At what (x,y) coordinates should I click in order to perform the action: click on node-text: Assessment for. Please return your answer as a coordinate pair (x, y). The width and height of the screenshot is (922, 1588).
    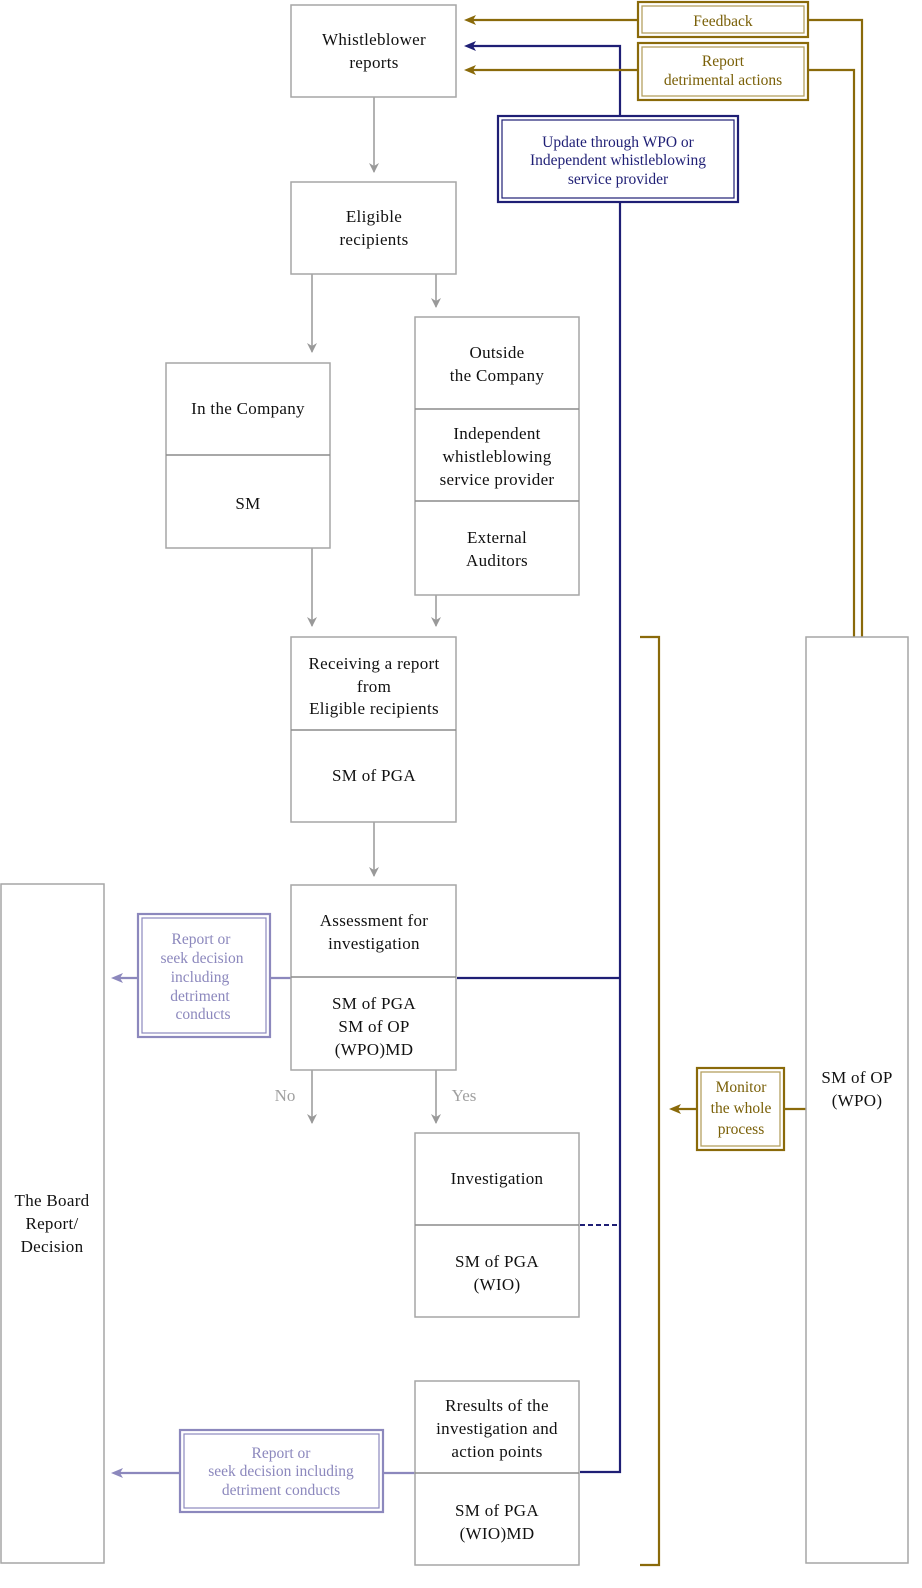
    Looking at the image, I should click on (374, 920).